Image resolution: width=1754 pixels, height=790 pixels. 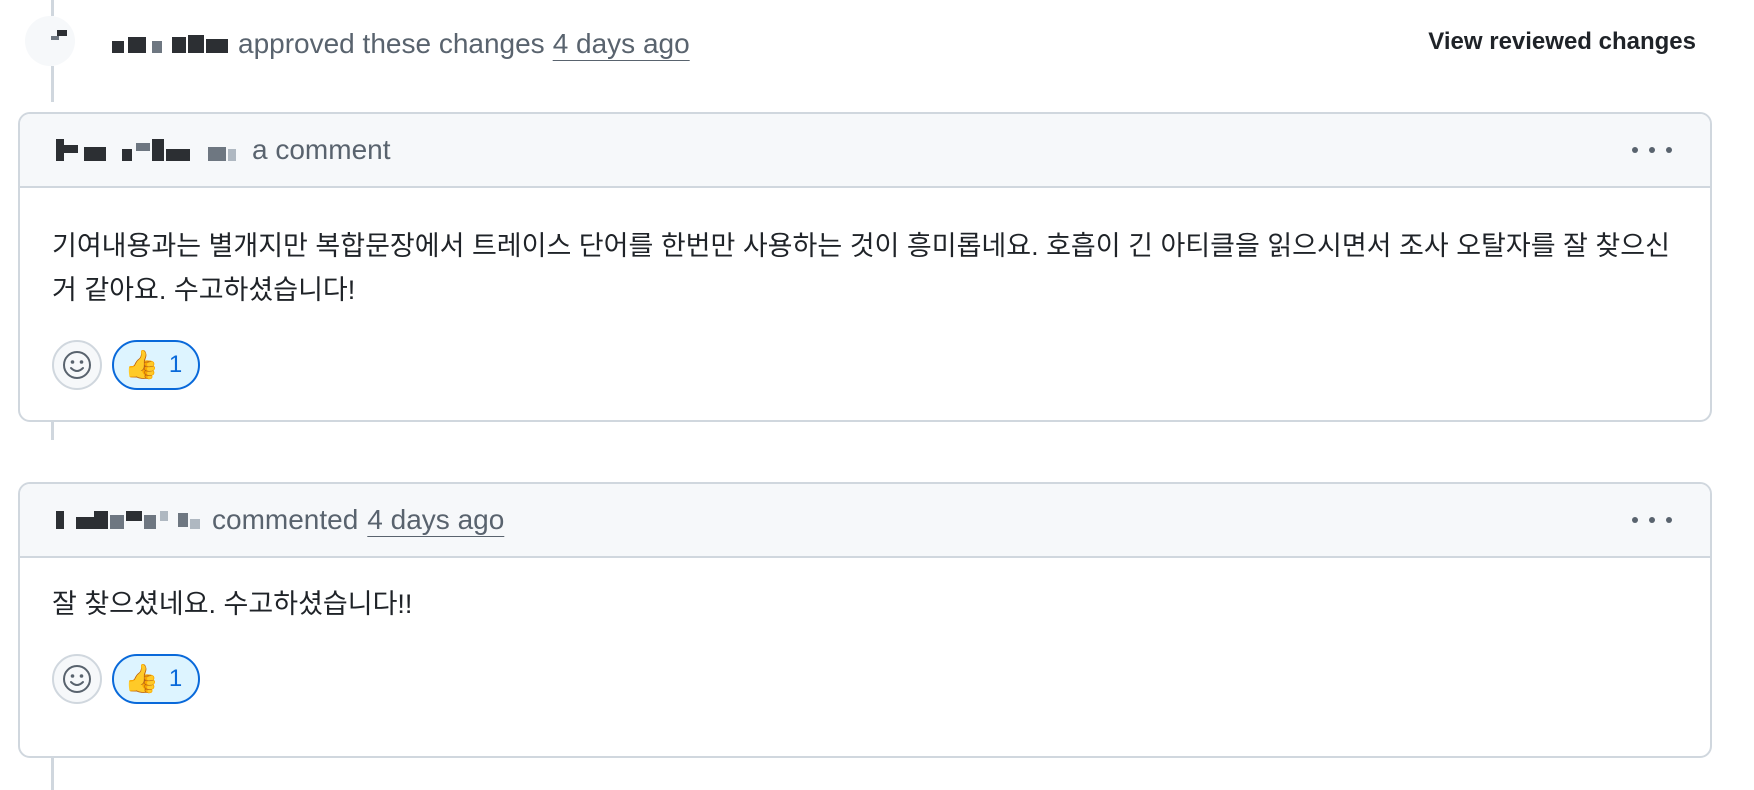 I want to click on comment-text: 잘 찾으셨네요. 수고하셨습니다!!, so click(x=232, y=604).